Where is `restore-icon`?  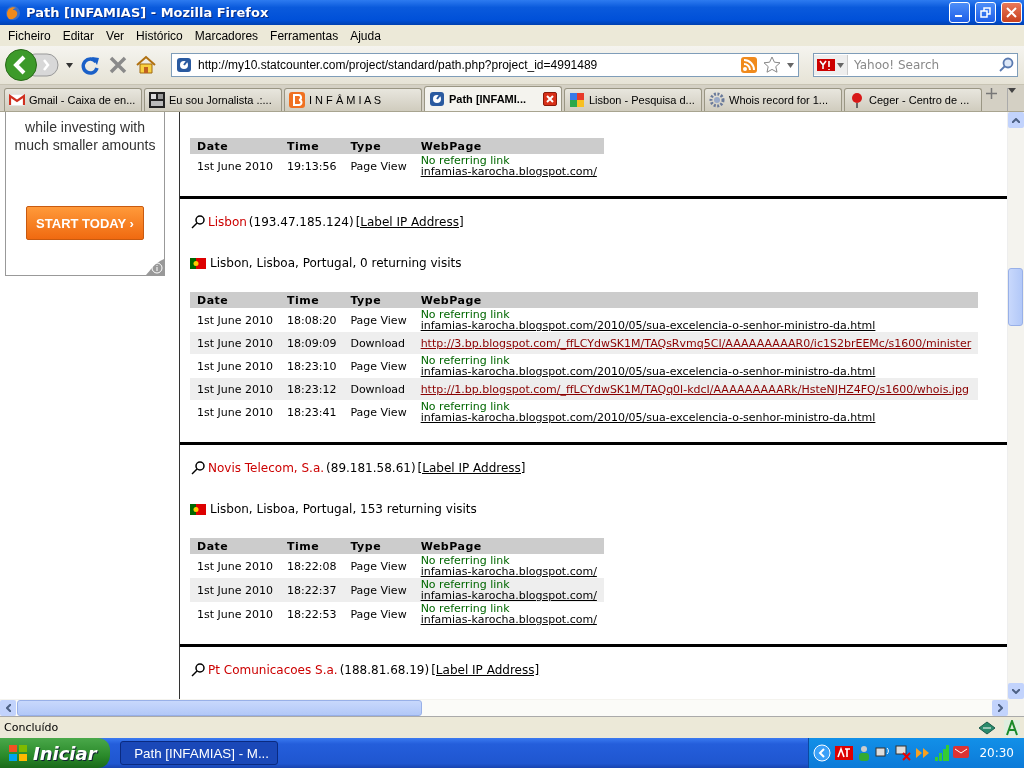
restore-icon is located at coordinates (985, 12).